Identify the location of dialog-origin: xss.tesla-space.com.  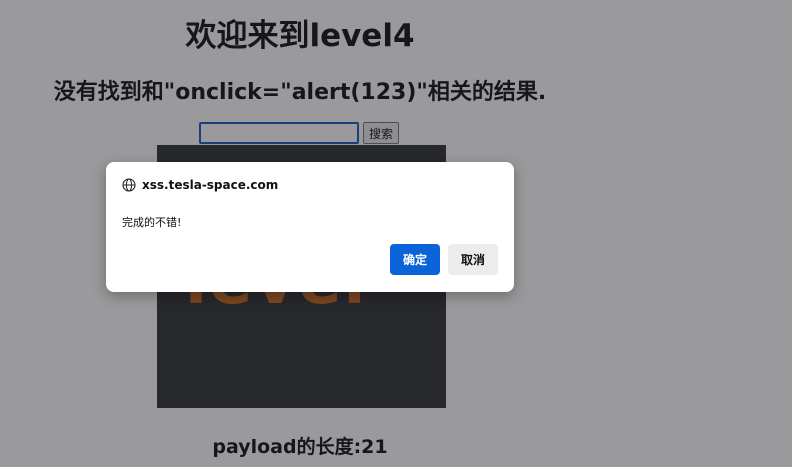
(200, 185).